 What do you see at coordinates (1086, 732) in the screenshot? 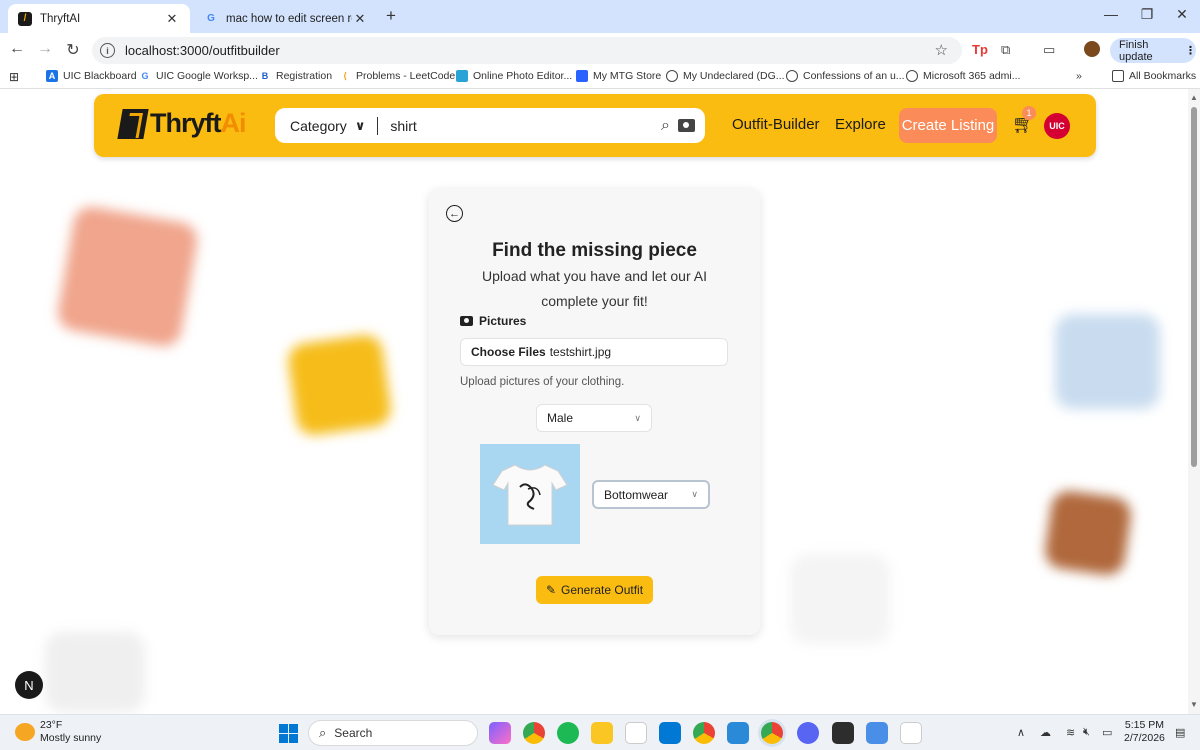
I see `volume-muted-icon: 🔇︎` at bounding box center [1086, 732].